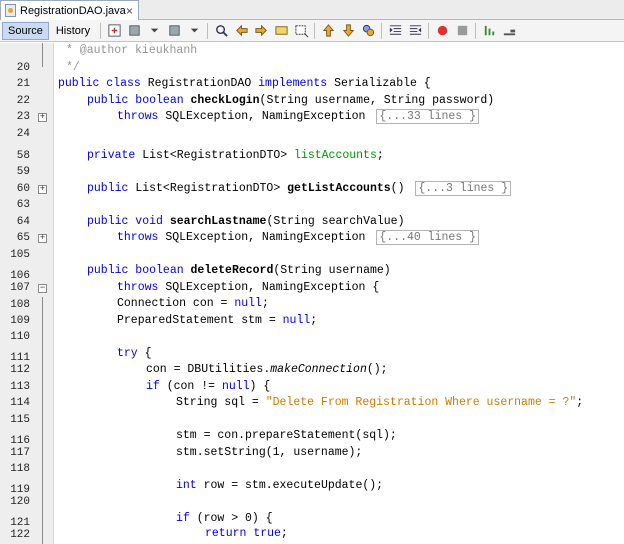  Describe the element at coordinates (176, 303) in the screenshot. I see `declaration: Connection con =` at that location.